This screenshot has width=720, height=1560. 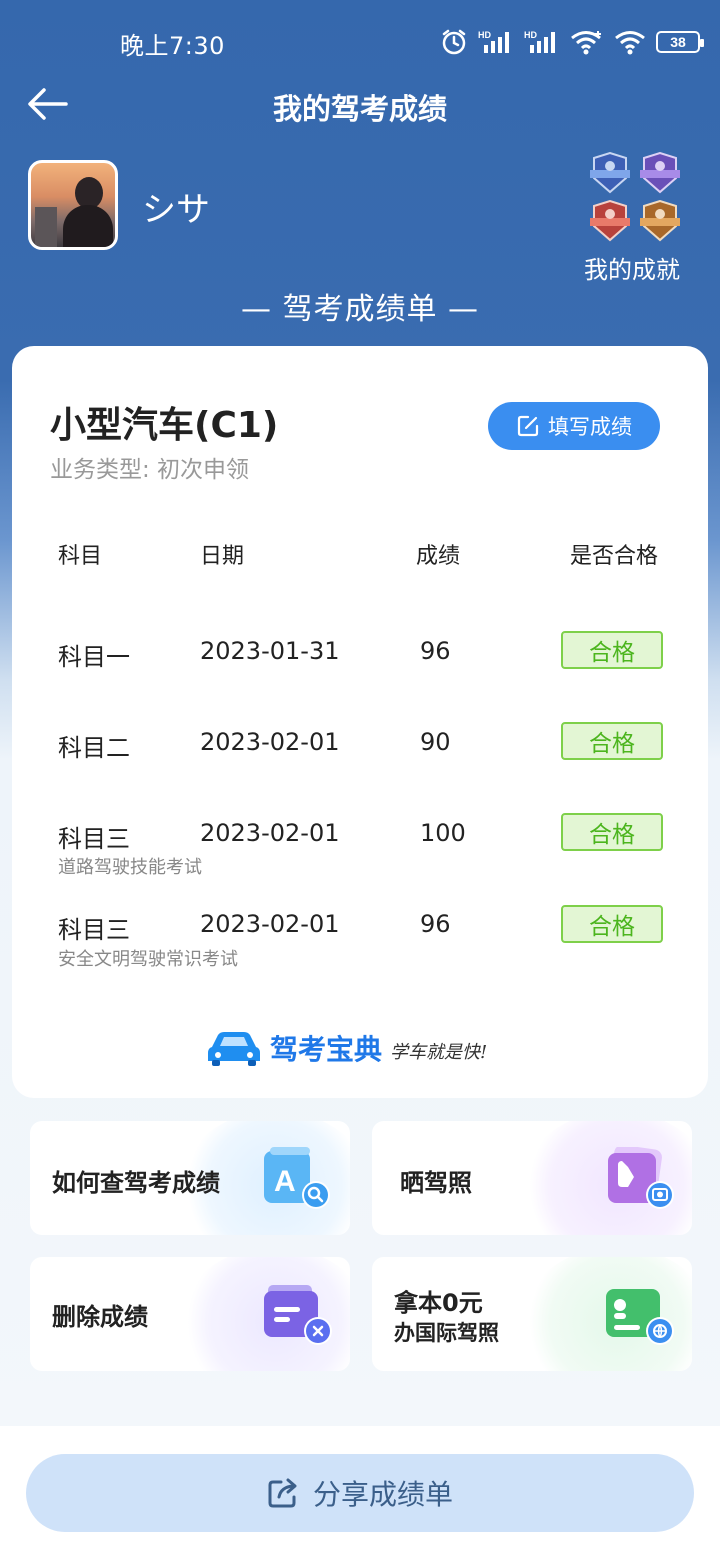 I want to click on edit-icon, so click(x=528, y=426).